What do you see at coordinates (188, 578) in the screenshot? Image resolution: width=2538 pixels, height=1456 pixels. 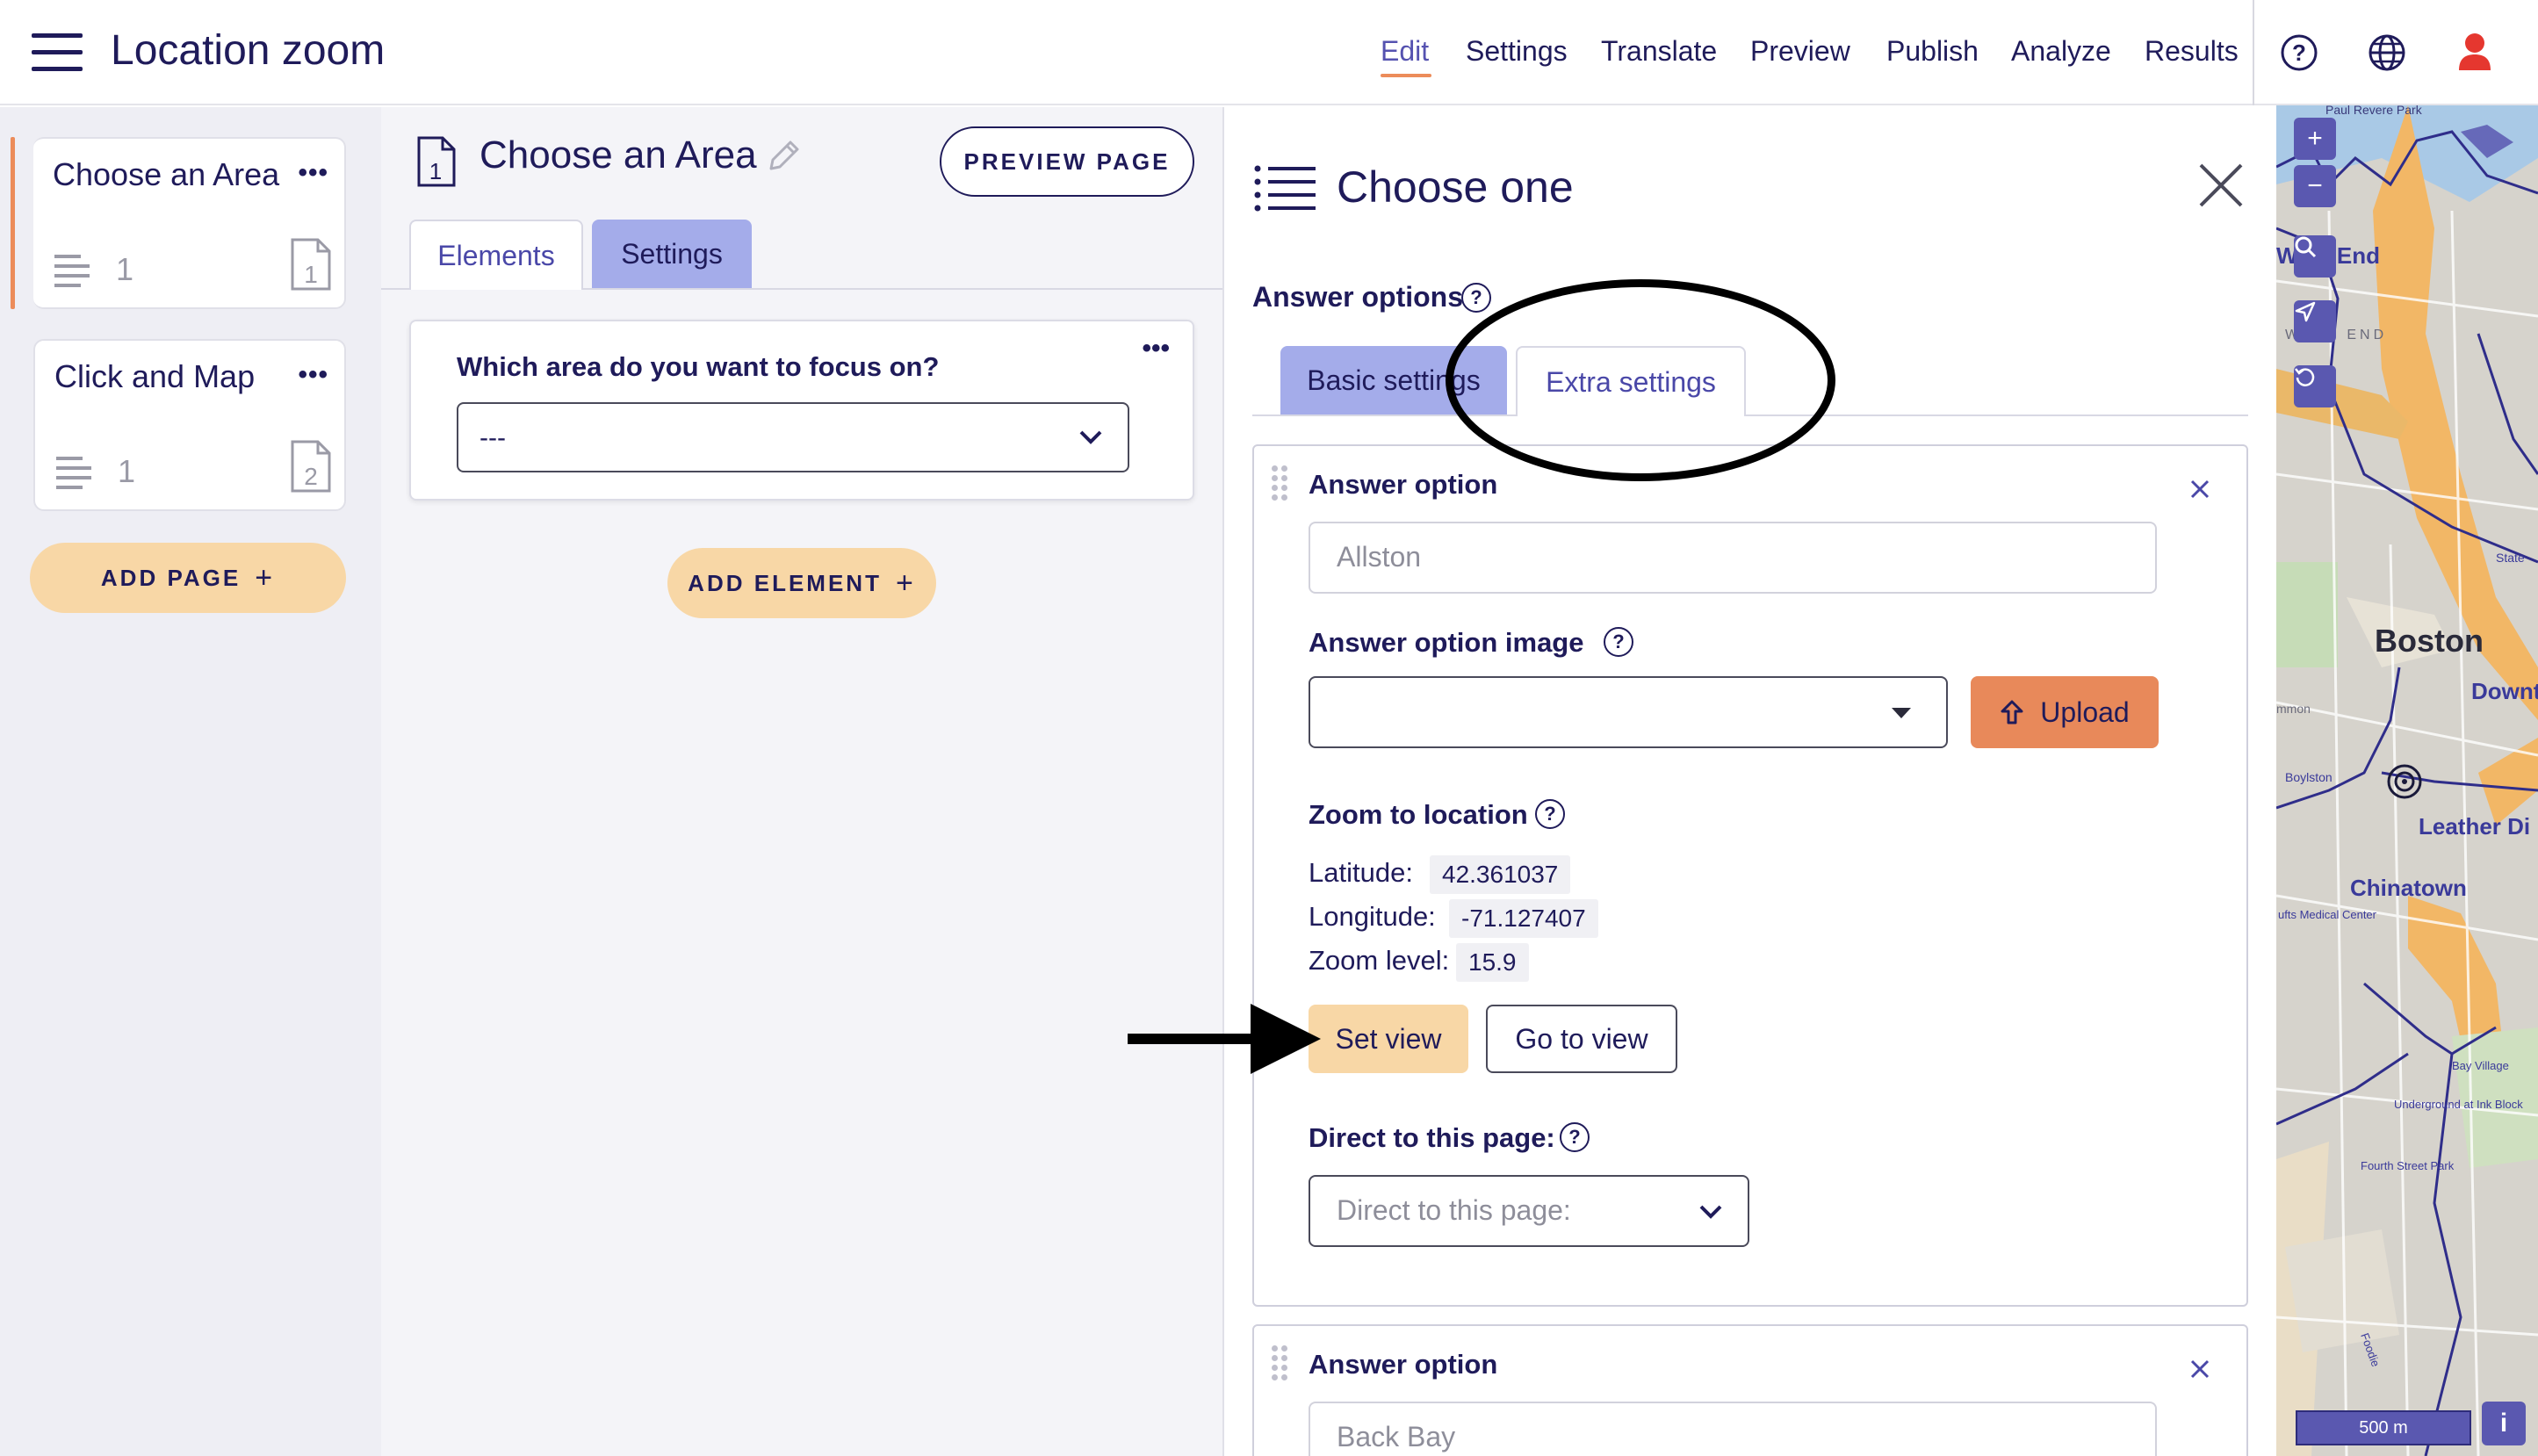 I see `add-page-button: ADD PAGE +` at bounding box center [188, 578].